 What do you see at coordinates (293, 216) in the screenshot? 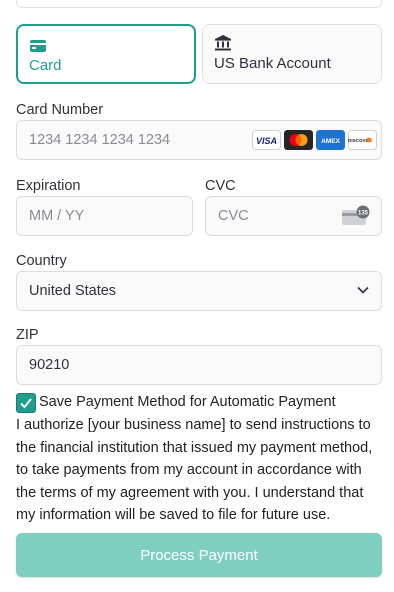
I see `cvc-field: 135` at bounding box center [293, 216].